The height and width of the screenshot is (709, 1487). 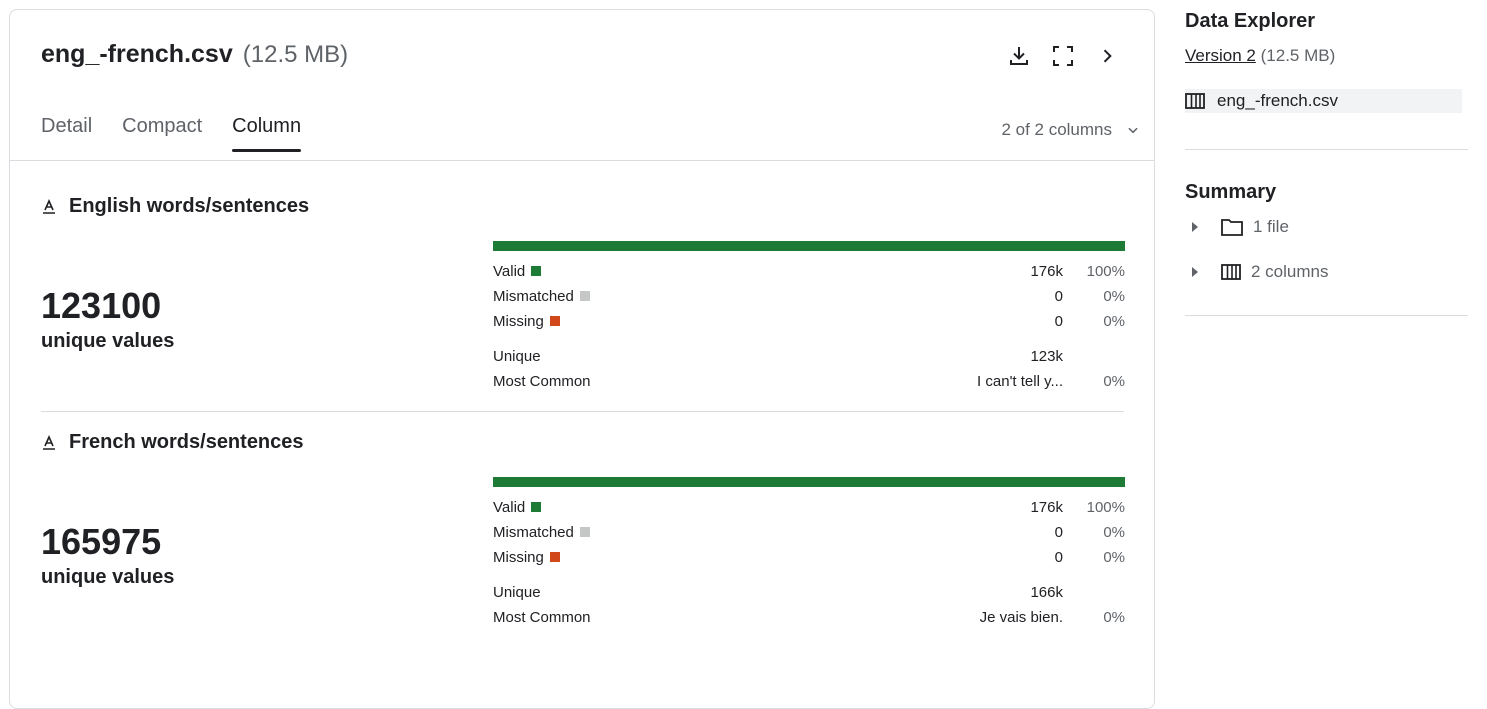 I want to click on version-link: Version 2, so click(x=1220, y=55).